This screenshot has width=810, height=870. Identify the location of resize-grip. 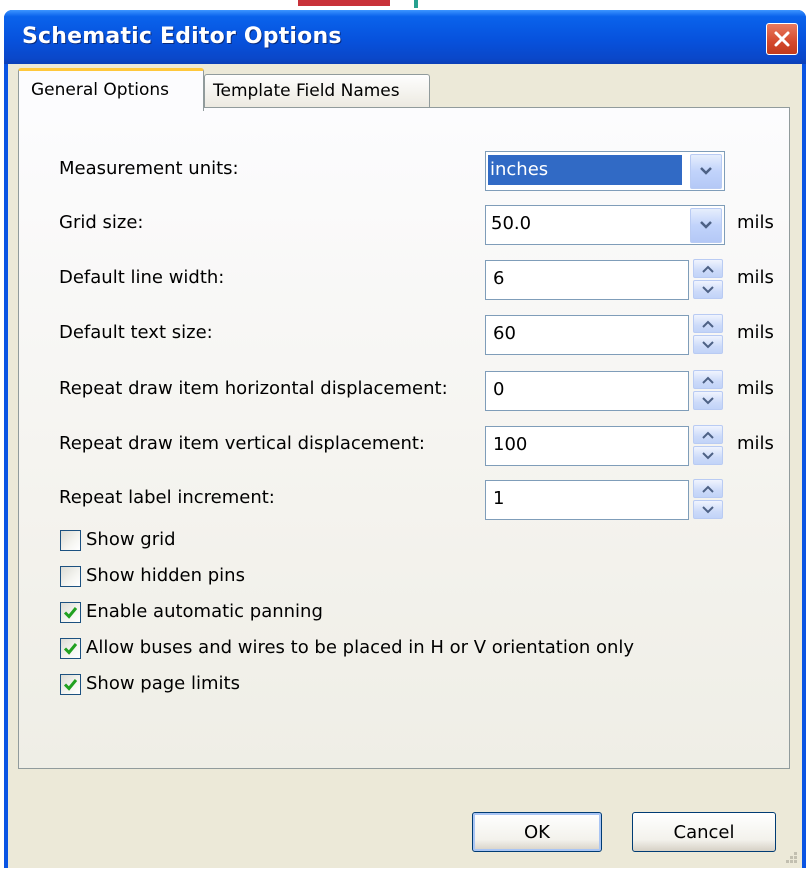
(790, 856).